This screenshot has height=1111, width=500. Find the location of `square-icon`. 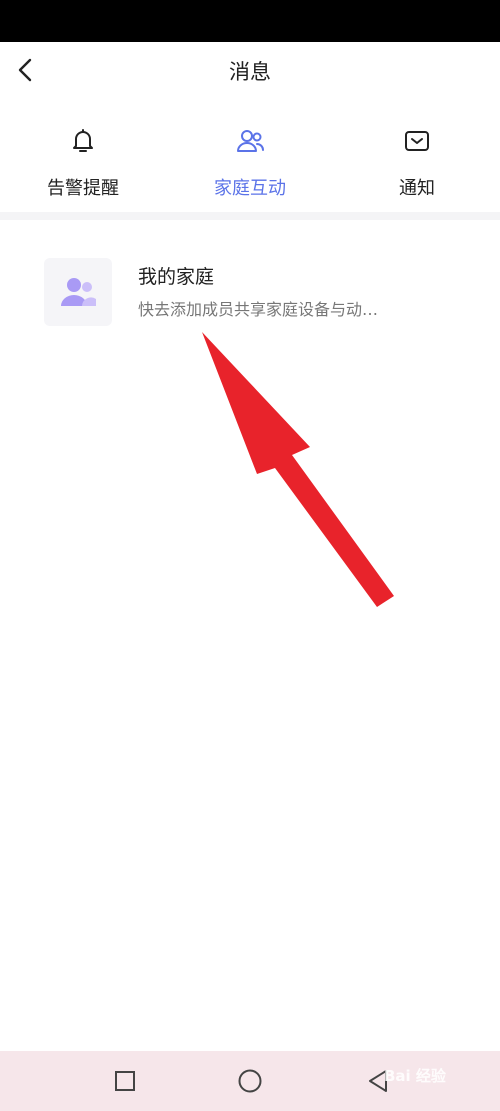

square-icon is located at coordinates (125, 1081).